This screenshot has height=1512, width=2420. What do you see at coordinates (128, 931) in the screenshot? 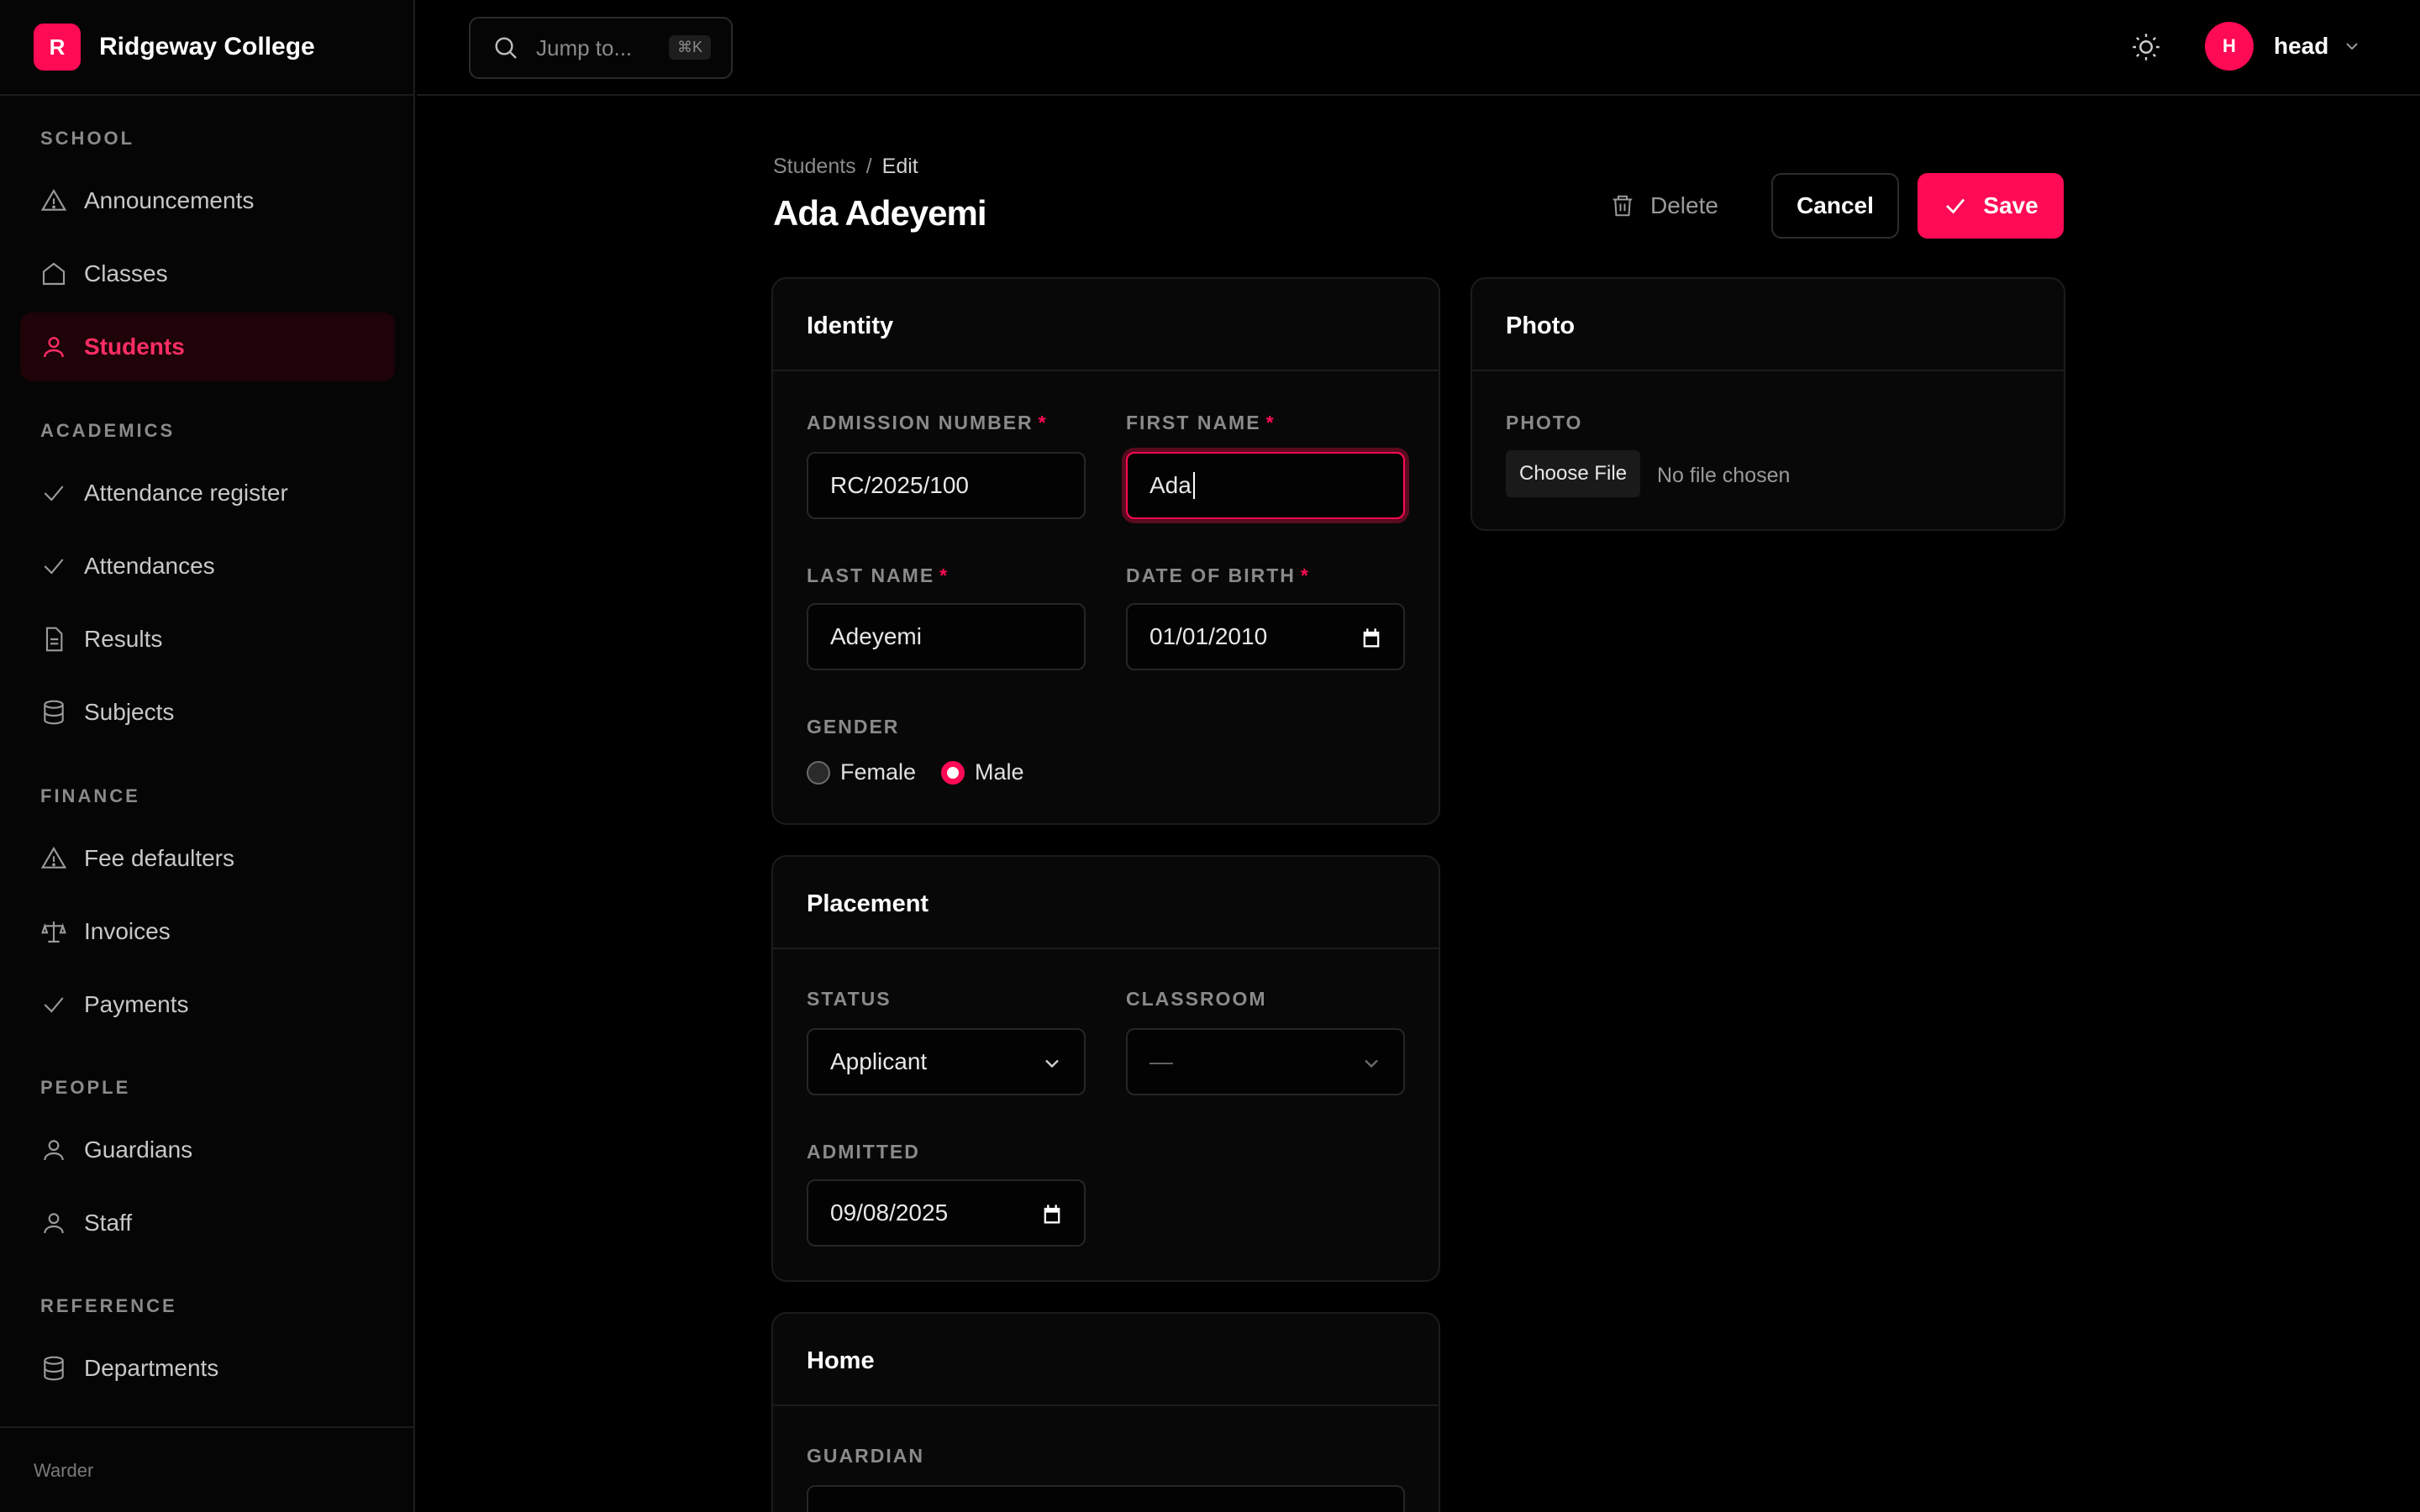
I see `sidebar-item-label: Invoices` at bounding box center [128, 931].